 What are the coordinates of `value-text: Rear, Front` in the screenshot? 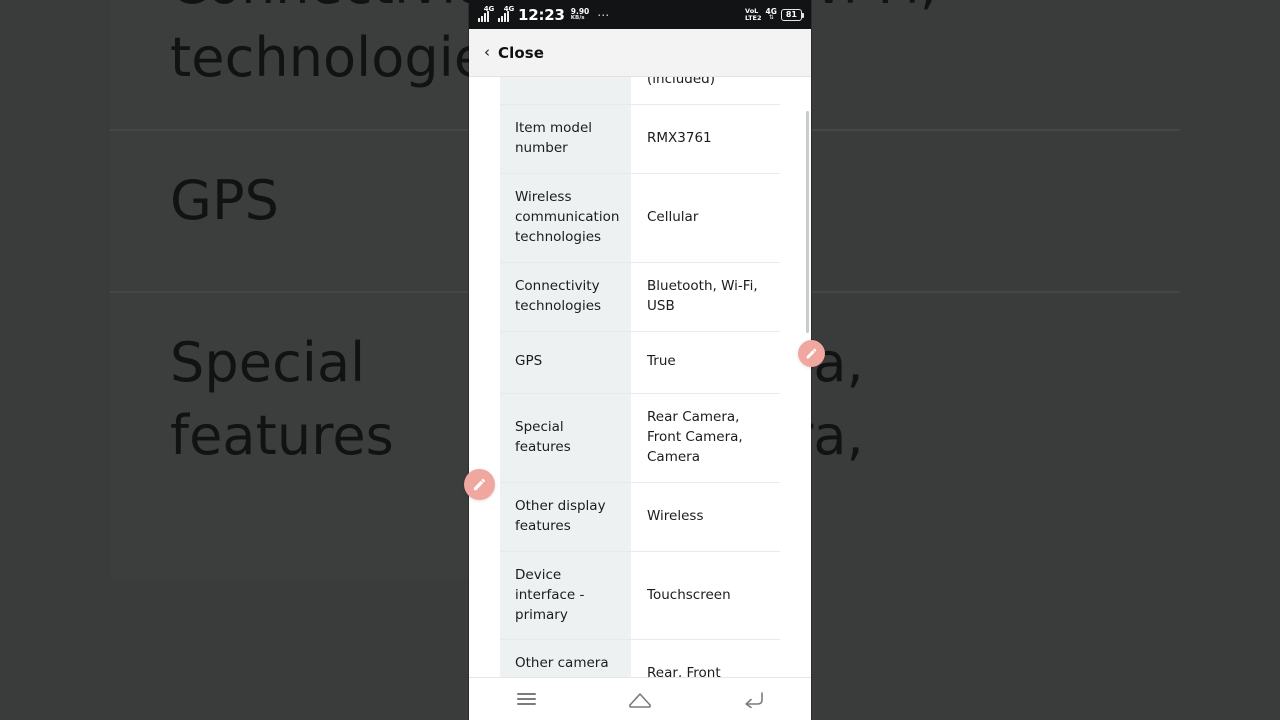 It's located at (684, 671).